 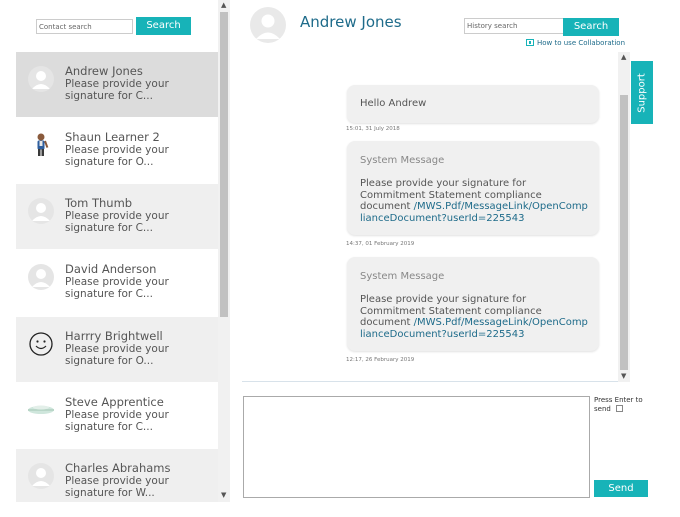 I want to click on send-button: Send, so click(x=621, y=488).